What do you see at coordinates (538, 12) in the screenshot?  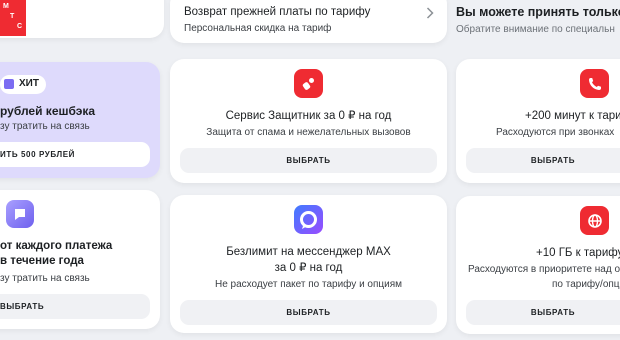 I see `notice-title: Вы можете принять только о` at bounding box center [538, 12].